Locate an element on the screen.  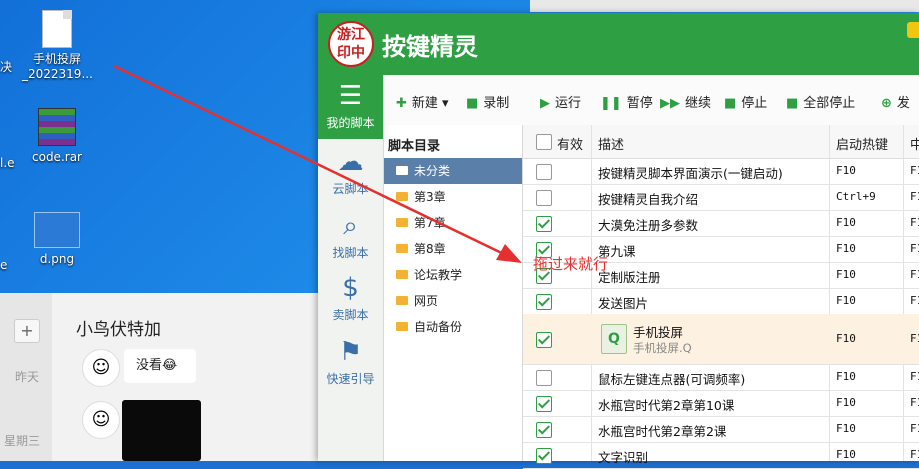
tree-item: 网页 is located at coordinates (453, 301).